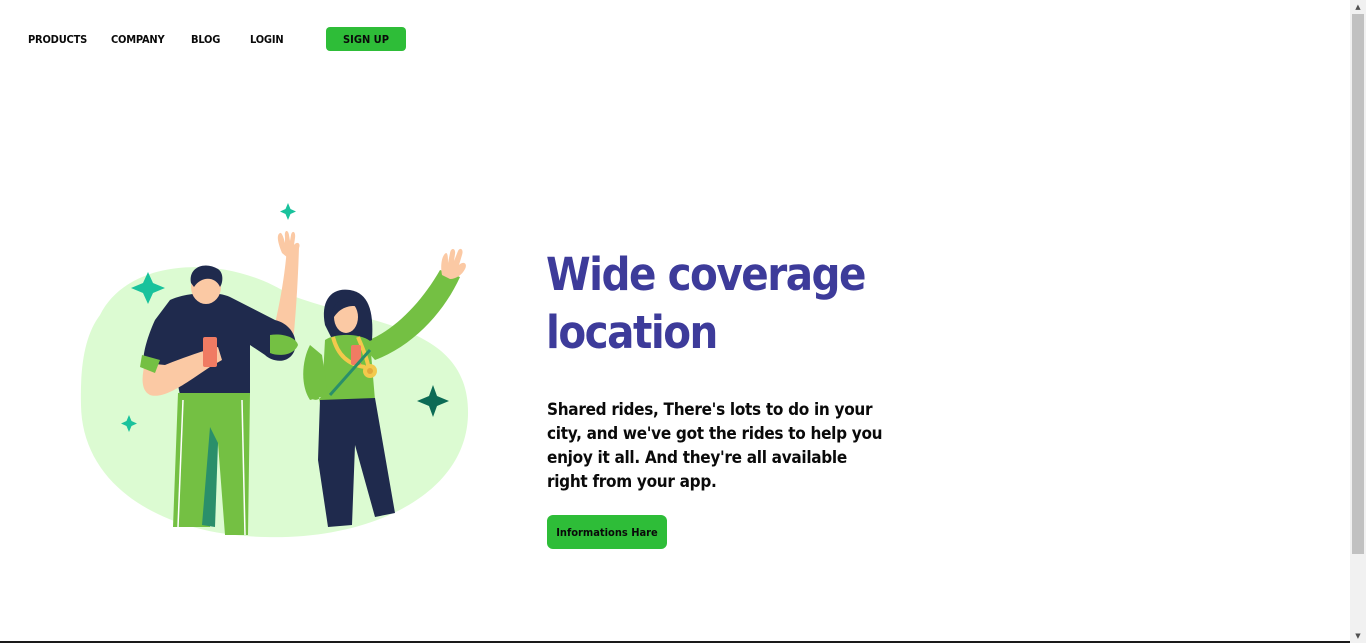 The height and width of the screenshot is (643, 1366). Describe the element at coordinates (288, 211) in the screenshot. I see `sparkle-icon` at that location.